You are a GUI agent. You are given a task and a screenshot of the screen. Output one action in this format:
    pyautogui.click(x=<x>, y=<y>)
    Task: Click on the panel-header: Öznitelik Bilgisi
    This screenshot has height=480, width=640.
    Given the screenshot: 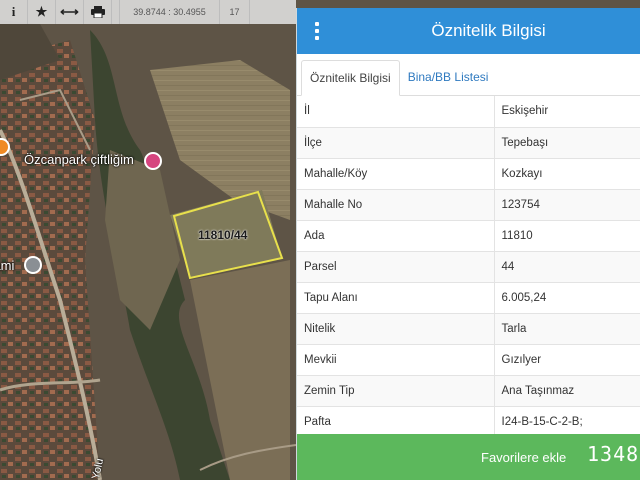 What is the action you would take?
    pyautogui.click(x=468, y=31)
    